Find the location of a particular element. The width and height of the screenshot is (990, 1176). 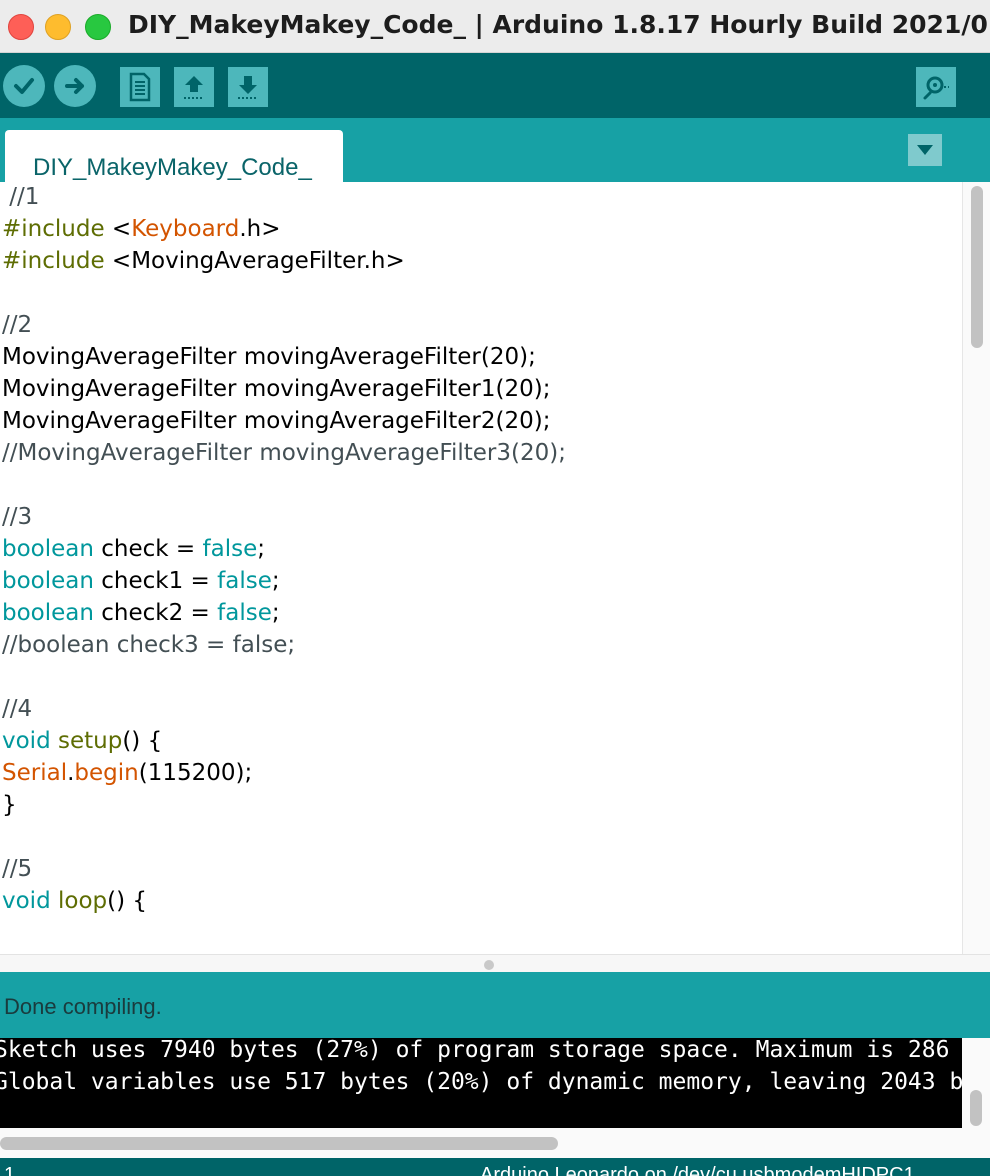

open-sketch-button is located at coordinates (194, 87).